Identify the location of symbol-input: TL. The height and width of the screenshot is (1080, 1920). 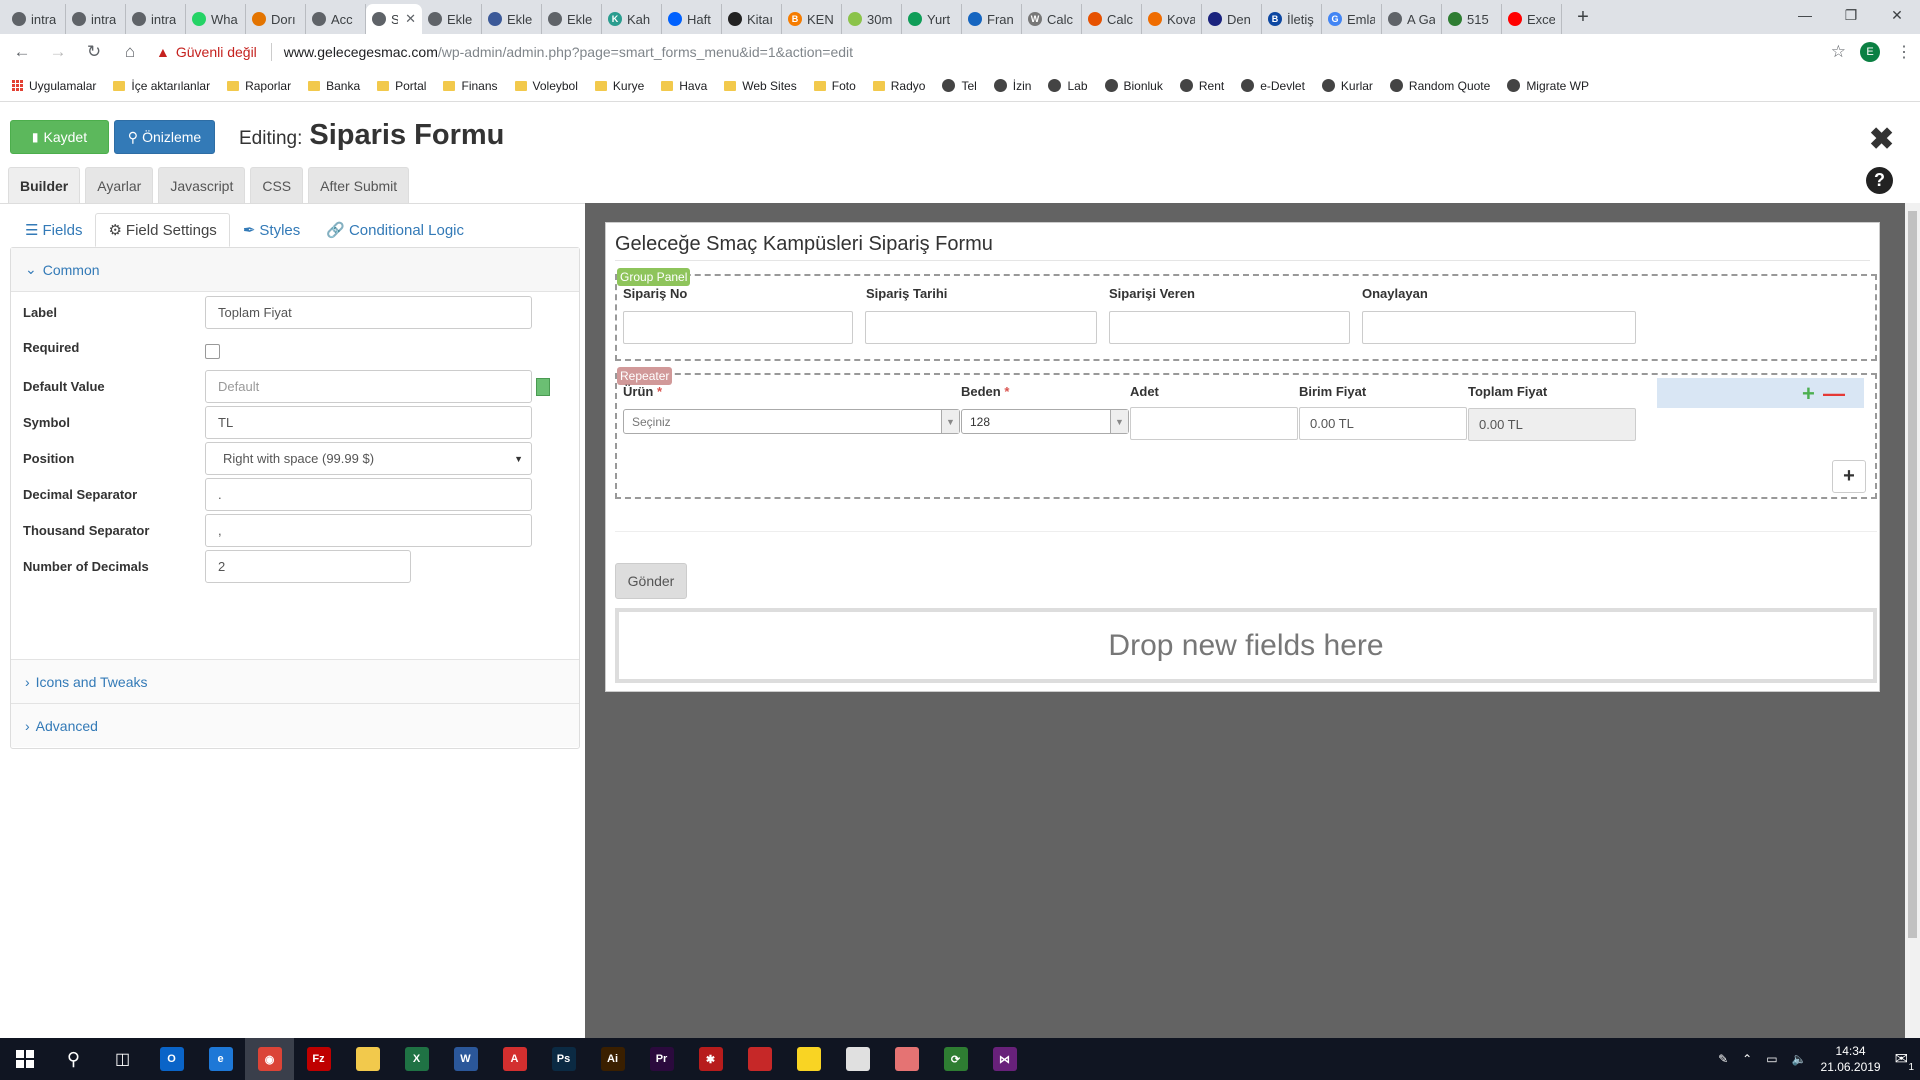
(368, 422).